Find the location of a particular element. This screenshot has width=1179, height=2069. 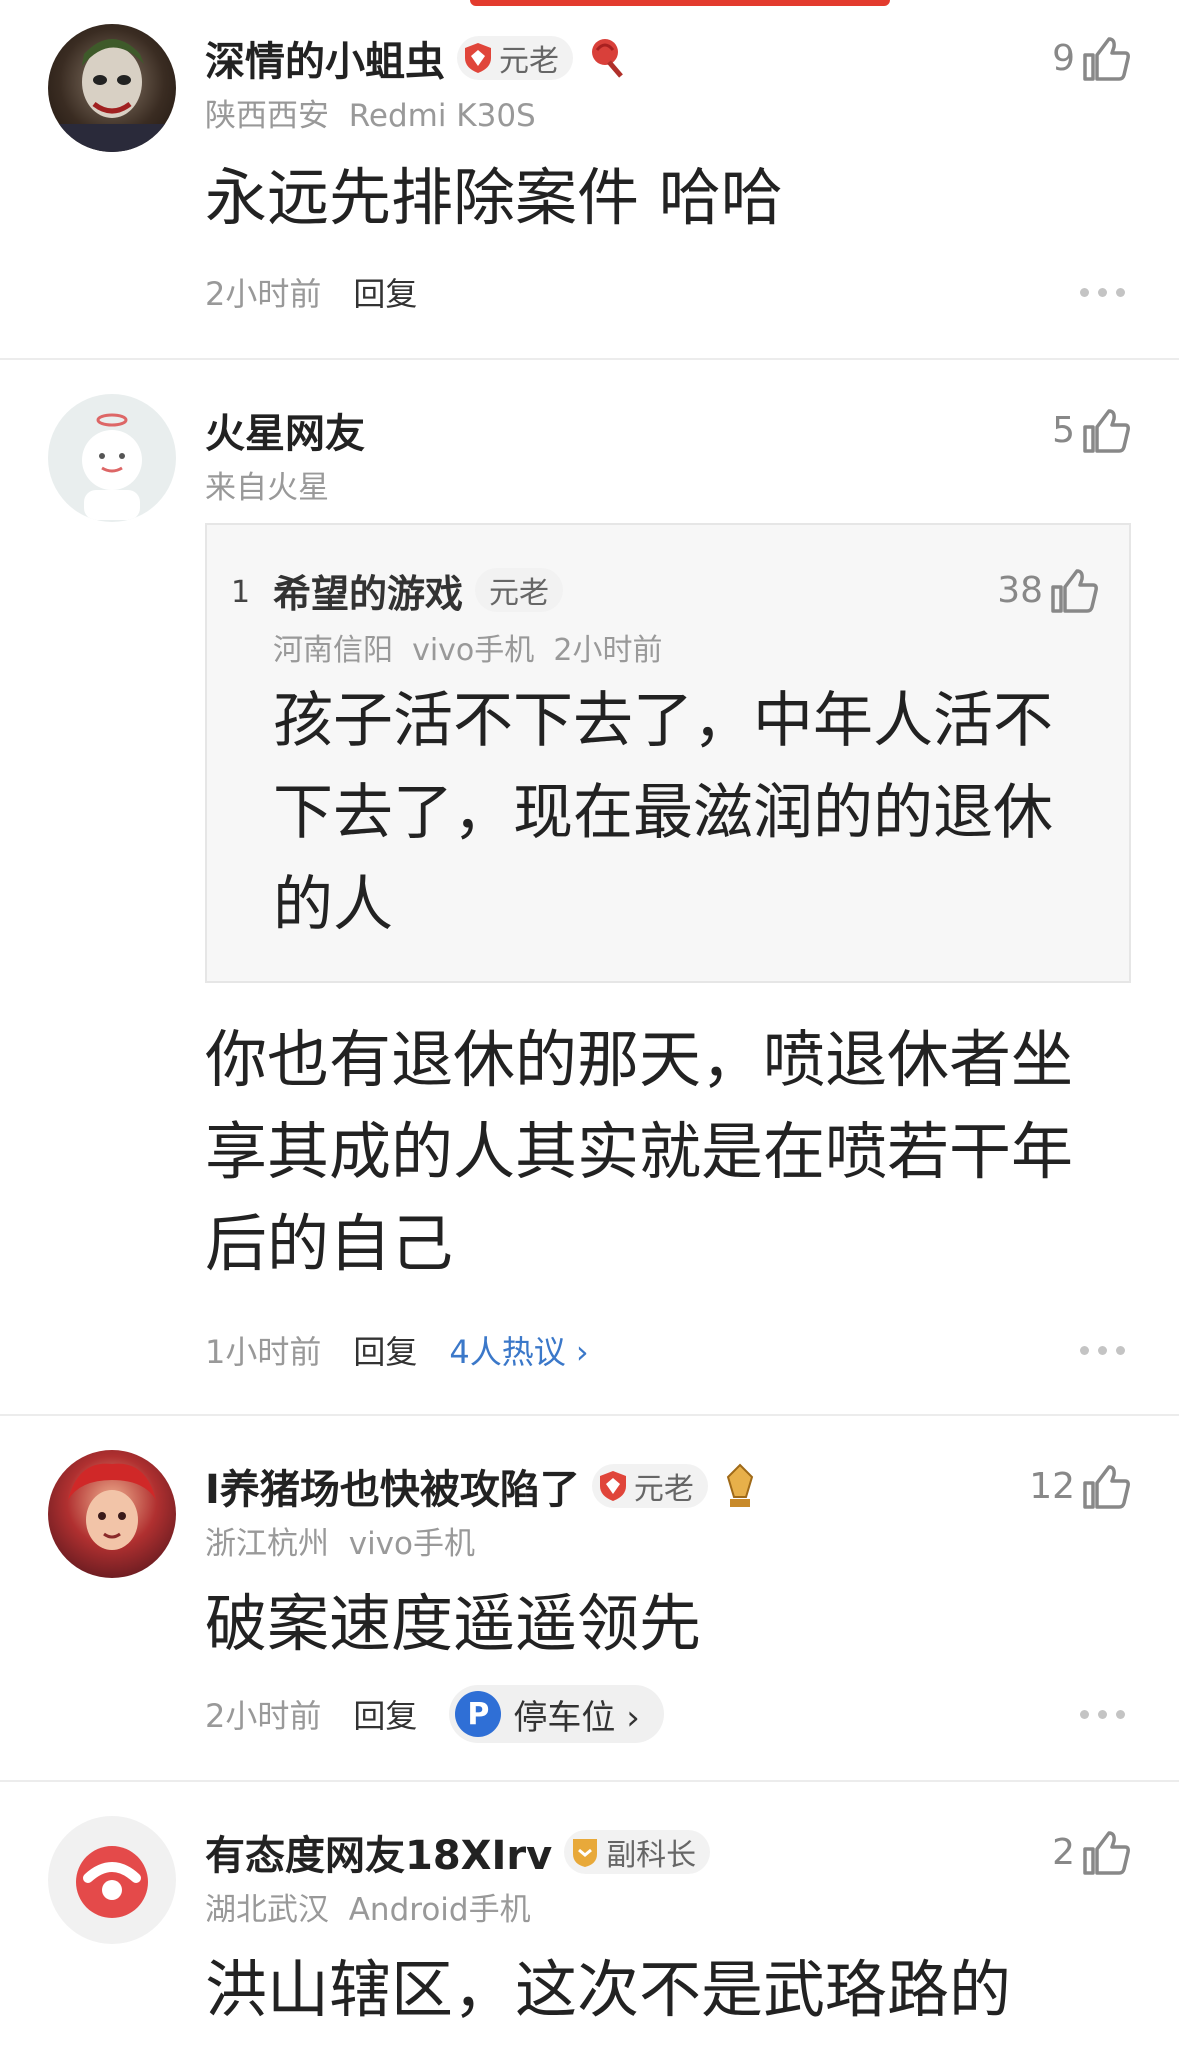

like-button: 9 is located at coordinates (1091, 58).